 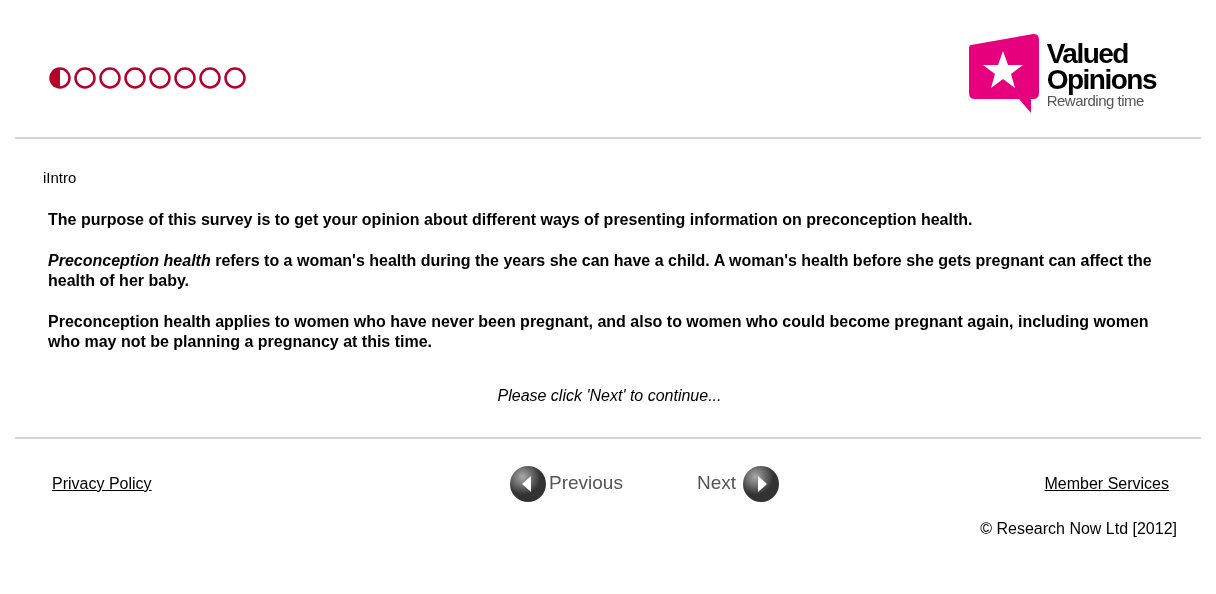 What do you see at coordinates (1106, 483) in the screenshot?
I see `member-services-link: Member Services` at bounding box center [1106, 483].